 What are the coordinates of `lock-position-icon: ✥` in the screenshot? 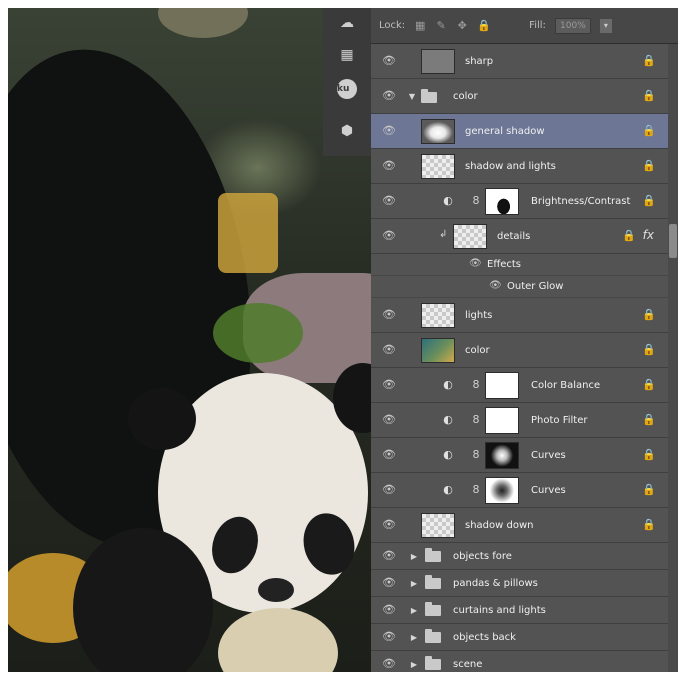 It's located at (462, 25).